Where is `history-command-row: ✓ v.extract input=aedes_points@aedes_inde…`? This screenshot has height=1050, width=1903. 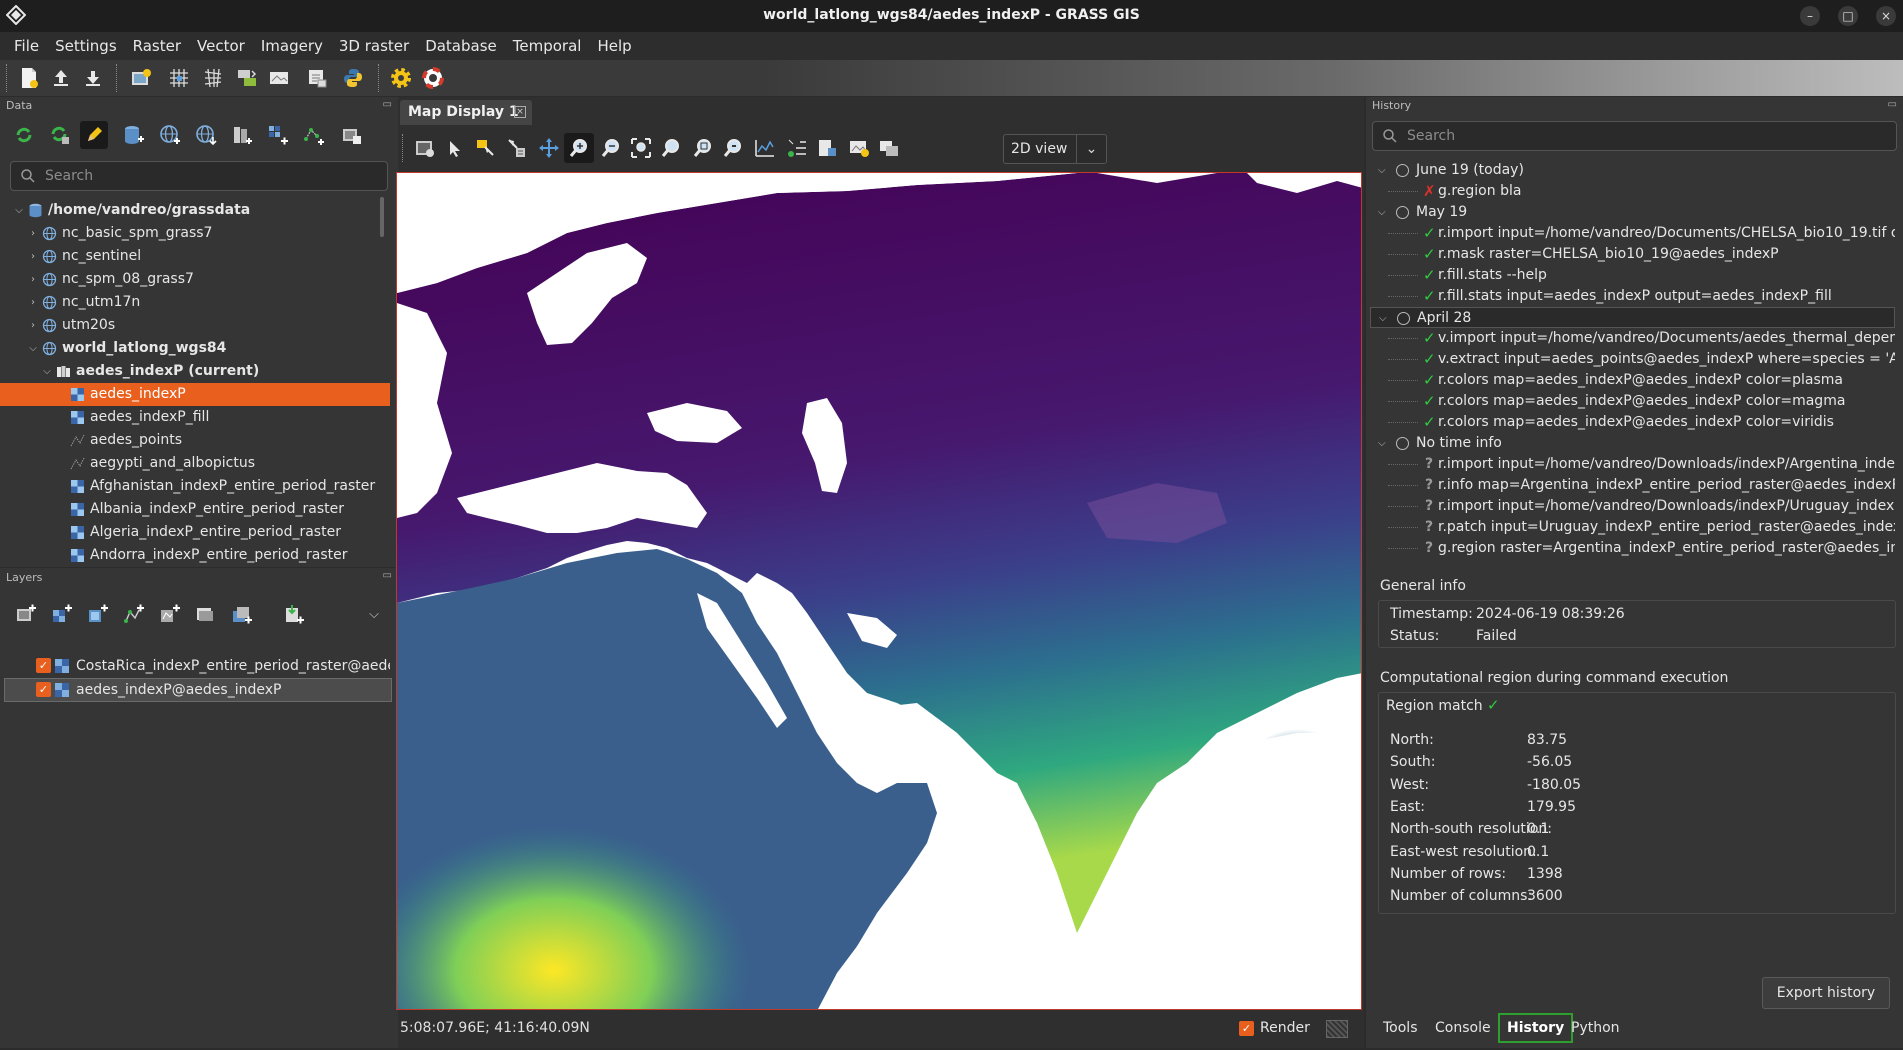 history-command-row: ✓ v.extract input=aedes_points@aedes_inde… is located at coordinates (1632, 359).